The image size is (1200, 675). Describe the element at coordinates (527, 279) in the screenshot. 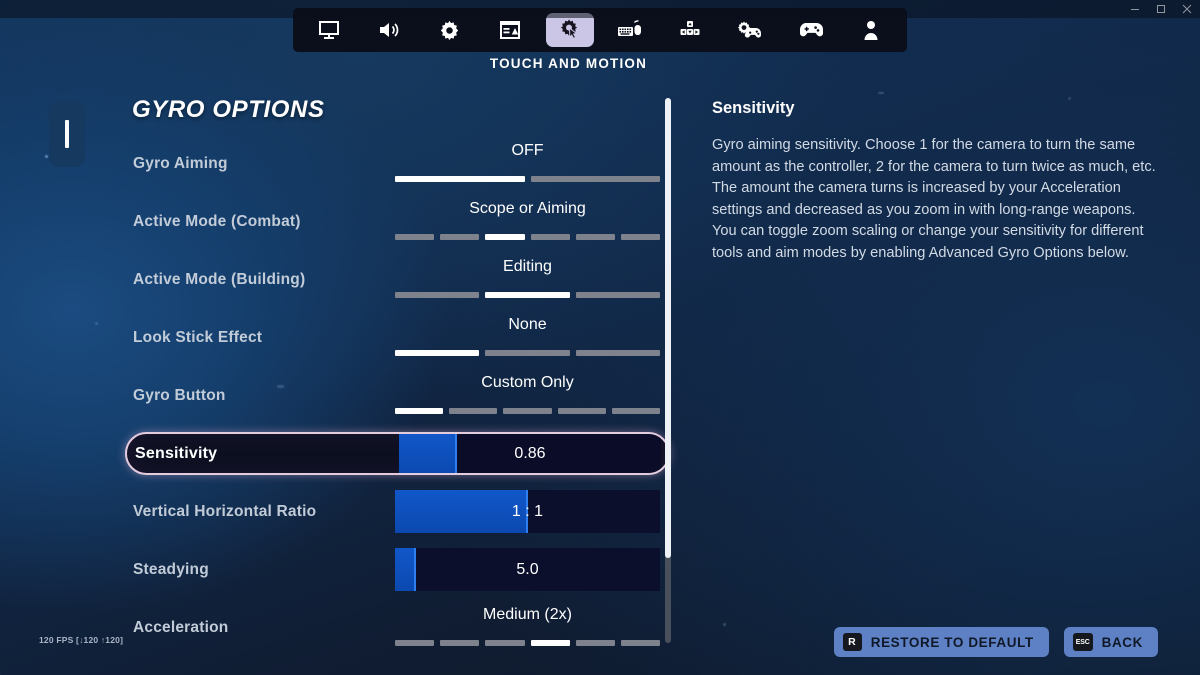

I see `option-selector: Editing` at that location.